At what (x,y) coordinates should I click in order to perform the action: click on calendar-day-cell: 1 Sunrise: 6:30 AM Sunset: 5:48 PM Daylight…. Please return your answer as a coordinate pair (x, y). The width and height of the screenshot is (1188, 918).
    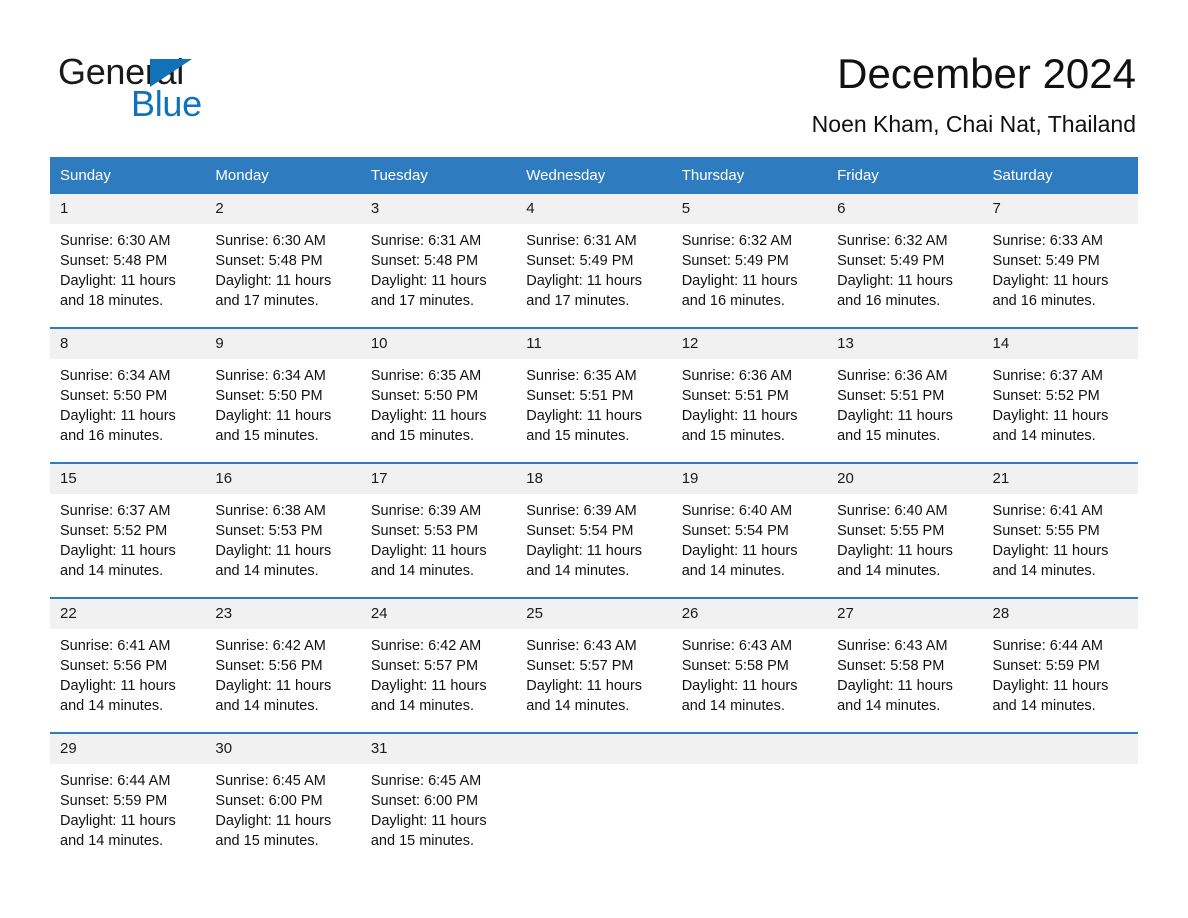
    Looking at the image, I should click on (128, 261).